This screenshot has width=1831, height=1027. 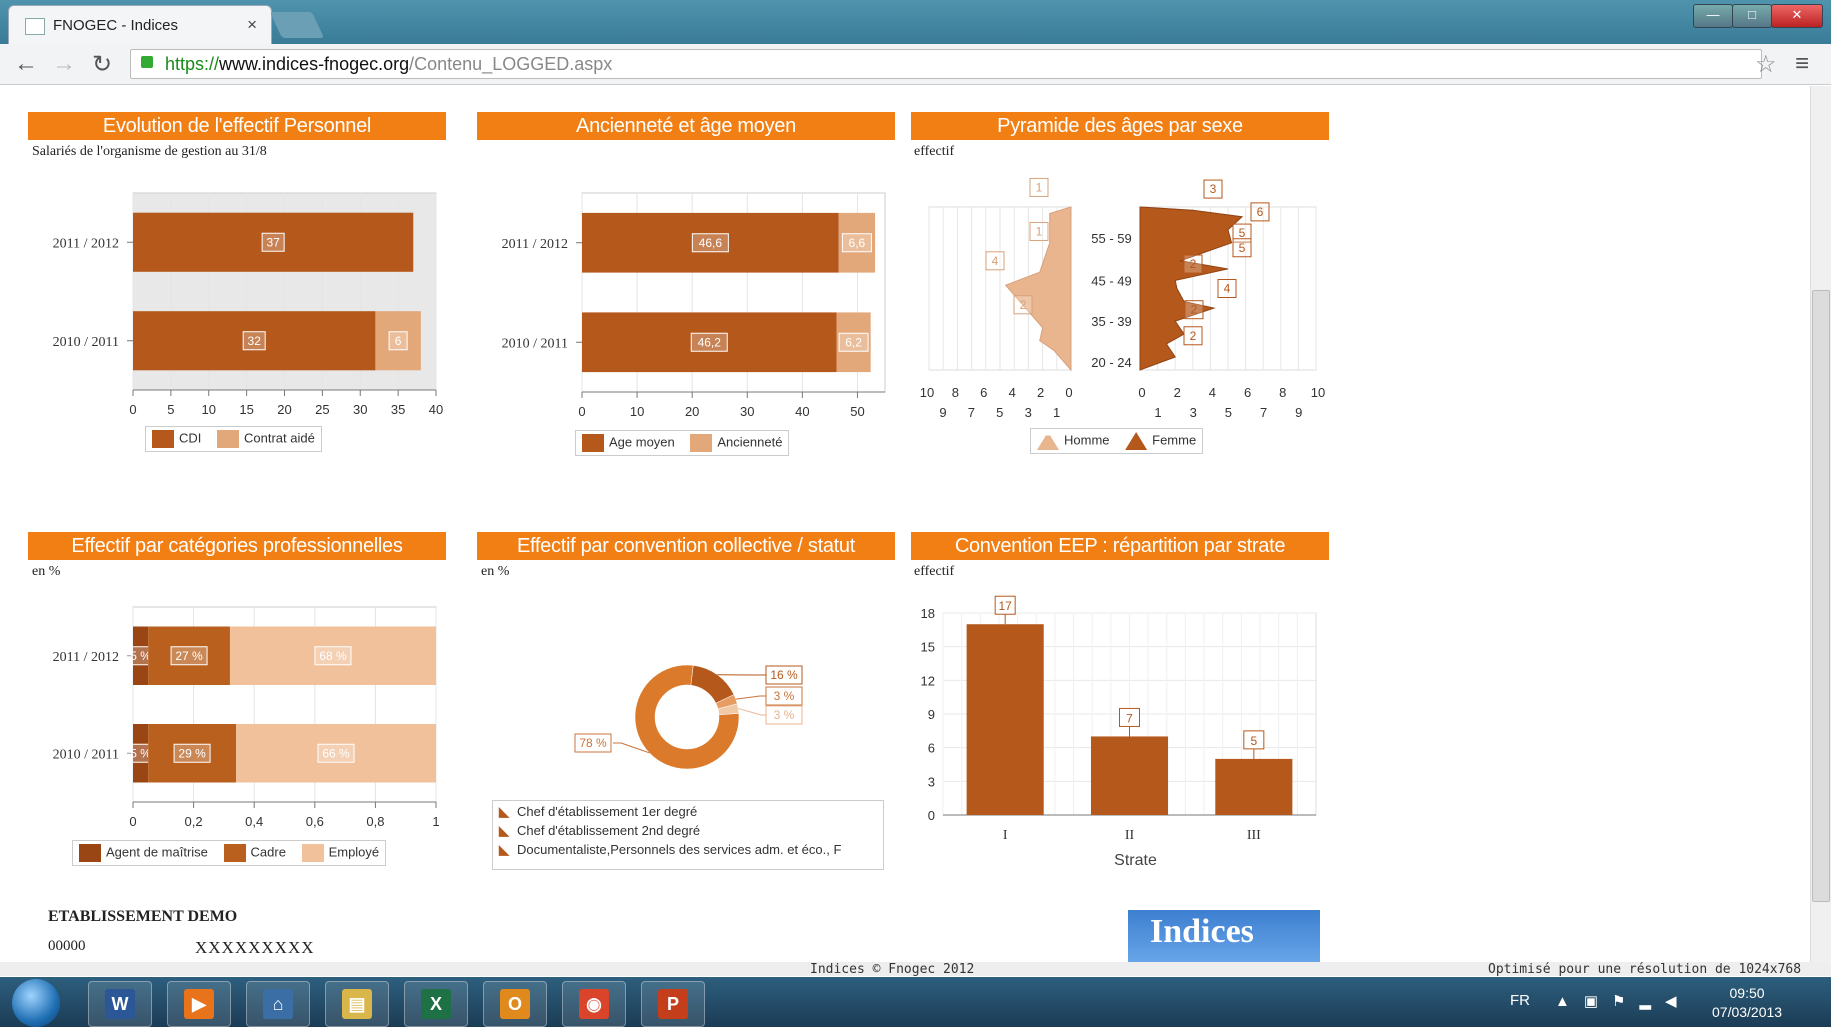 What do you see at coordinates (1048, 441) in the screenshot?
I see `homme-icon` at bounding box center [1048, 441].